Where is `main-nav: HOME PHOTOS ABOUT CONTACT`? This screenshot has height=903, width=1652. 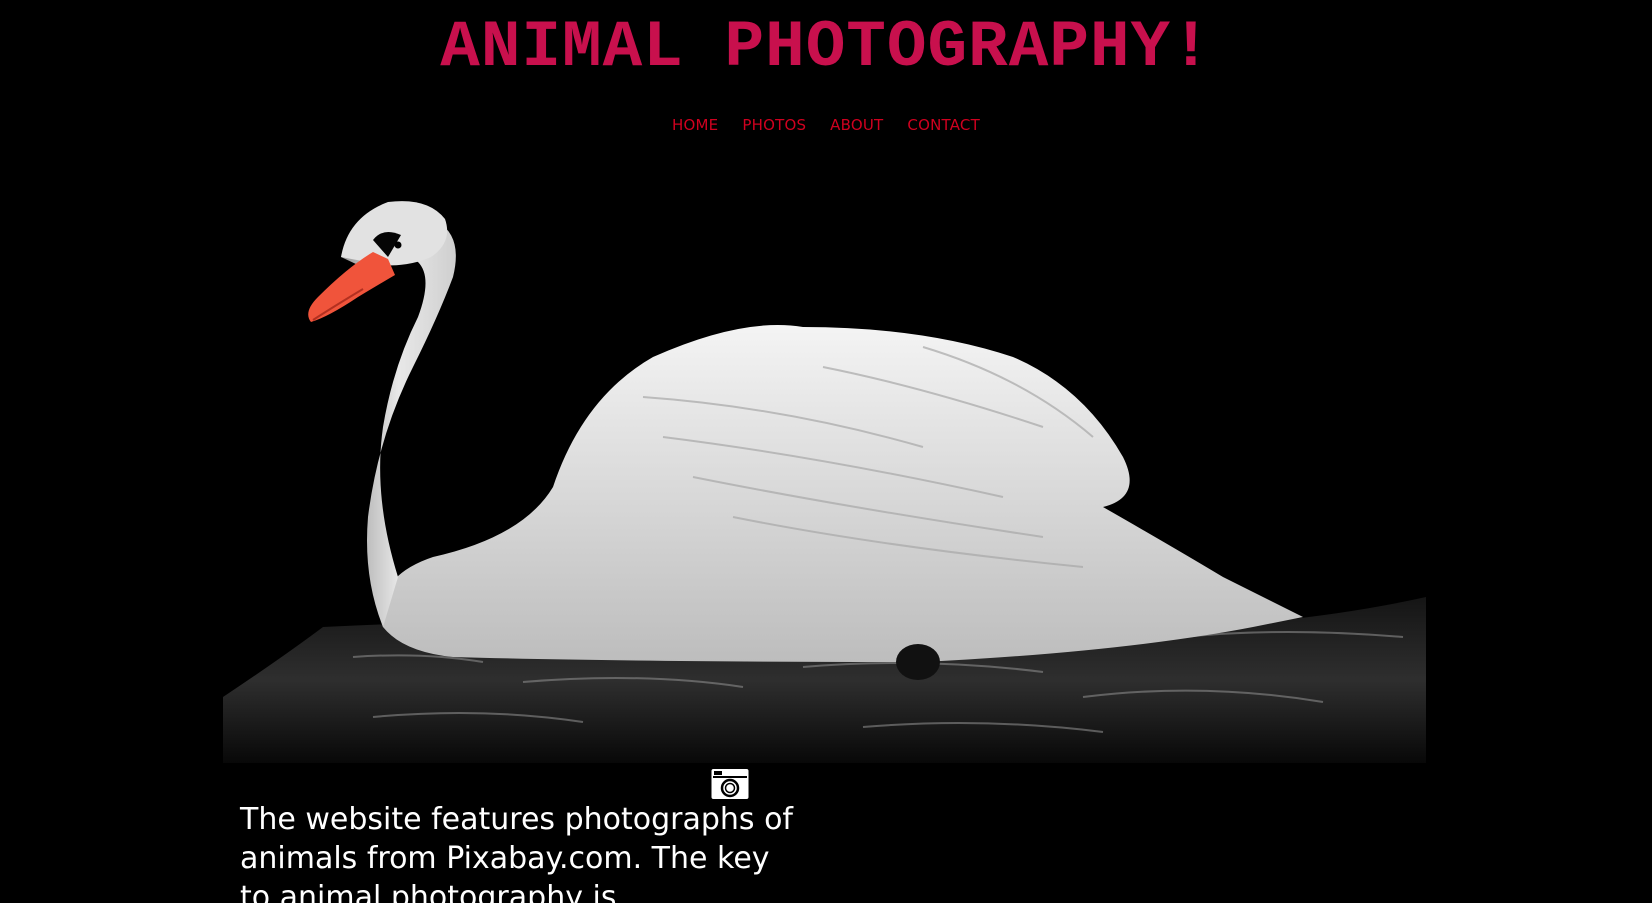 main-nav: HOME PHOTOS ABOUT CONTACT is located at coordinates (826, 125).